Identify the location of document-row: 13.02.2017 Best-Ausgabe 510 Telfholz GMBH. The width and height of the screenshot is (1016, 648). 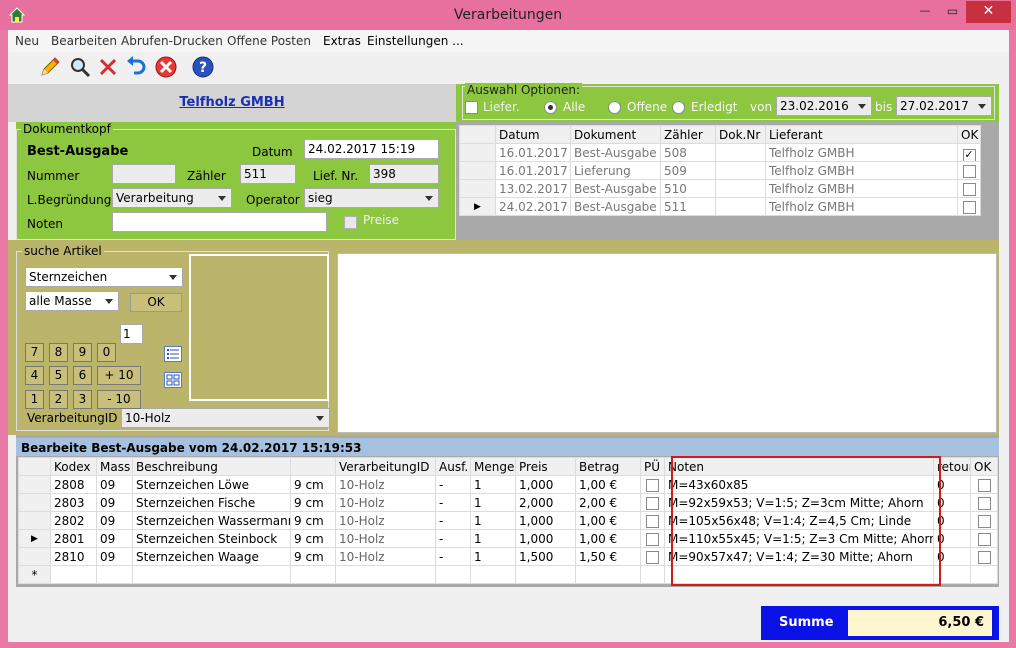
(720, 188).